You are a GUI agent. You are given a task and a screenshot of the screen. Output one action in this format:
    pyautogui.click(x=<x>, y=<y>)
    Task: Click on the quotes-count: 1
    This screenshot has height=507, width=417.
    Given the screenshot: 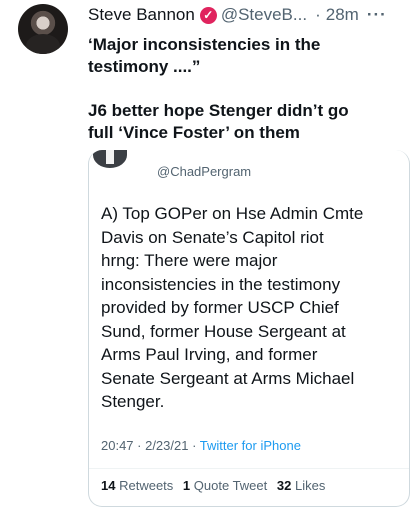 What is the action you would take?
    pyautogui.click(x=186, y=485)
    